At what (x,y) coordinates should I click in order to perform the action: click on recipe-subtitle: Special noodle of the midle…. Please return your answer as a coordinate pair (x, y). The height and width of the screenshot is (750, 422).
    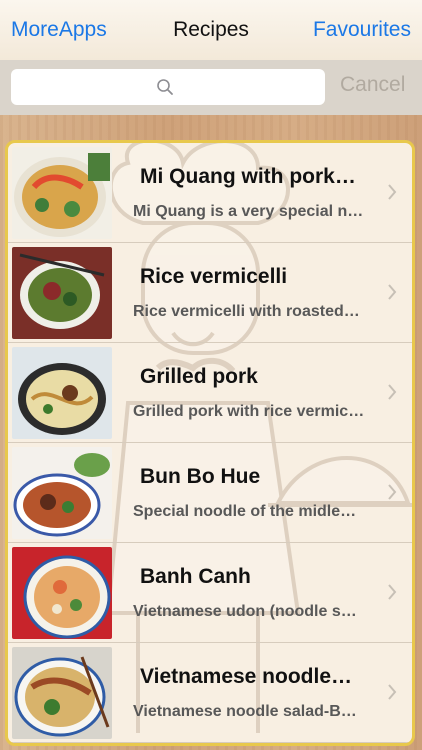
    Looking at the image, I should click on (245, 511).